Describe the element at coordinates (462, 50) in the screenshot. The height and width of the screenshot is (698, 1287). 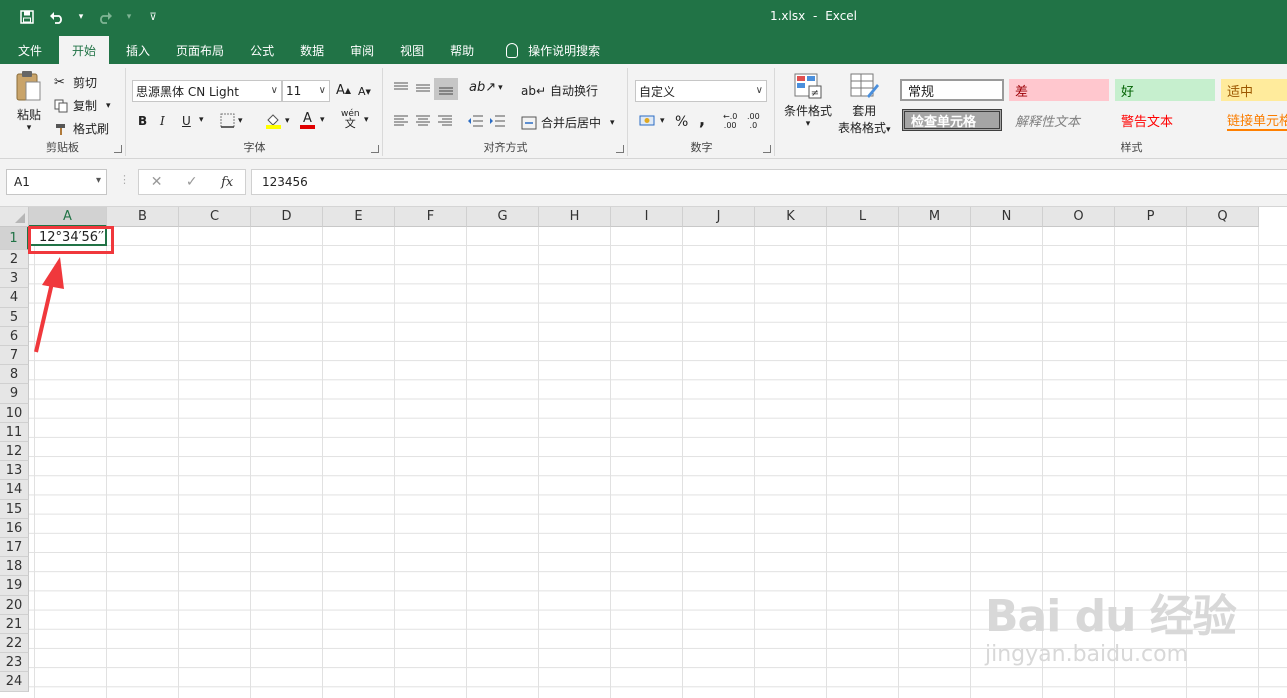
I see `tab-help: 帮助` at that location.